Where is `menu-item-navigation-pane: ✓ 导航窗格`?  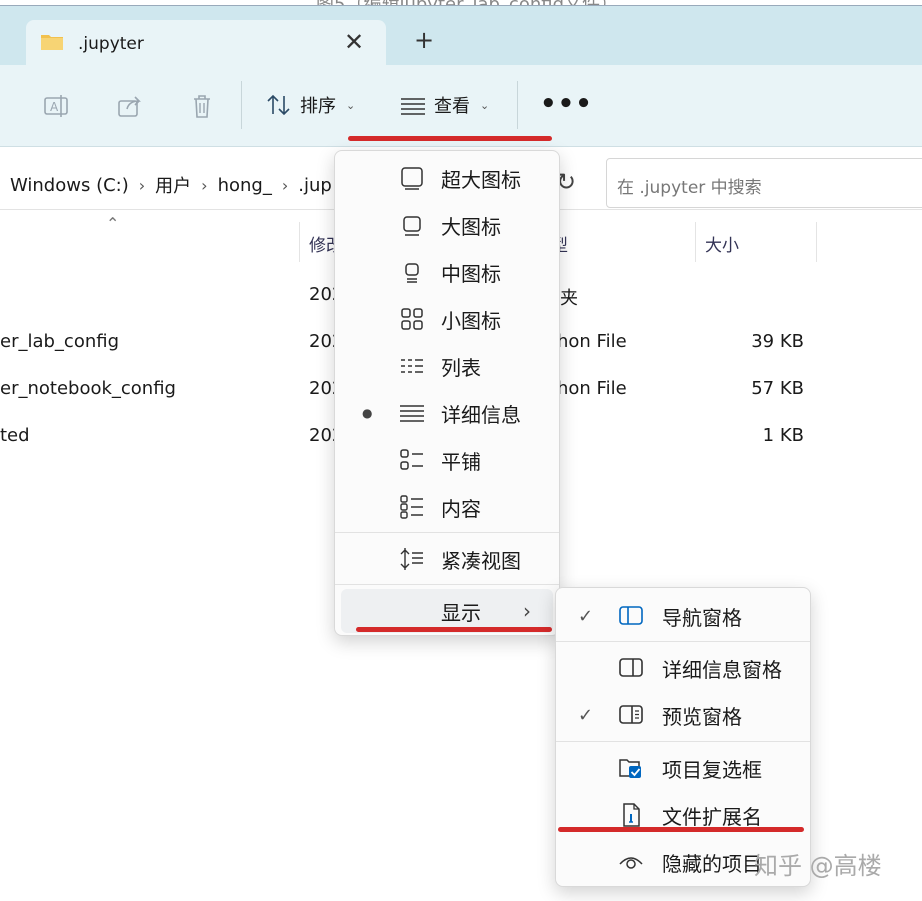 menu-item-navigation-pane: ✓ 导航窗格 is located at coordinates (683, 616).